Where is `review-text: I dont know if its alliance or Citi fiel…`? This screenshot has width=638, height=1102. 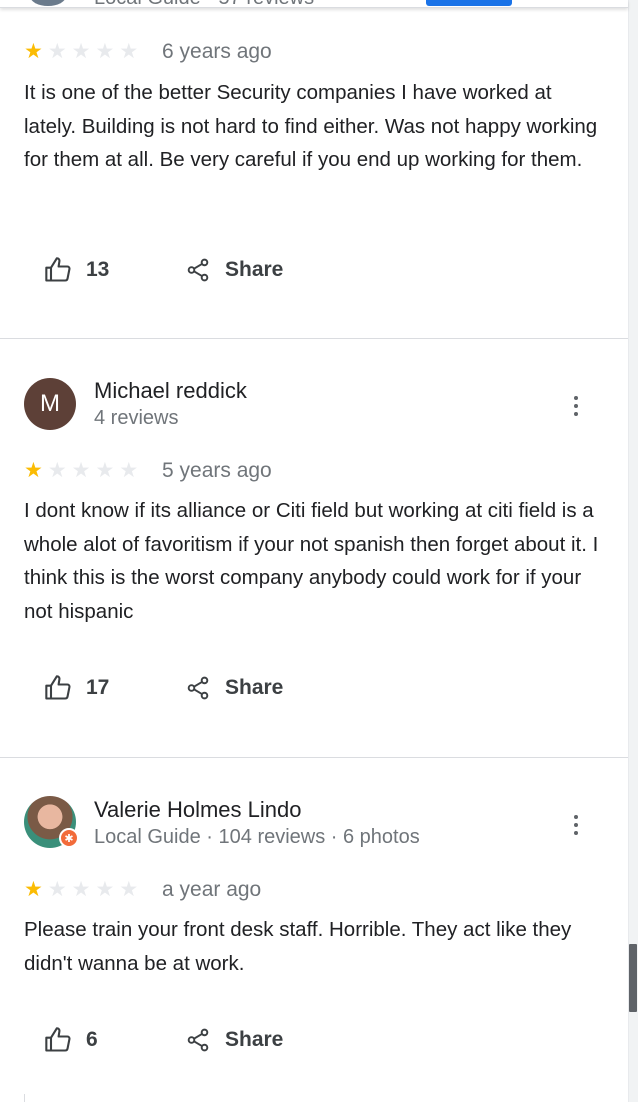 review-text: I dont know if its alliance or Citi fiel… is located at coordinates (311, 561).